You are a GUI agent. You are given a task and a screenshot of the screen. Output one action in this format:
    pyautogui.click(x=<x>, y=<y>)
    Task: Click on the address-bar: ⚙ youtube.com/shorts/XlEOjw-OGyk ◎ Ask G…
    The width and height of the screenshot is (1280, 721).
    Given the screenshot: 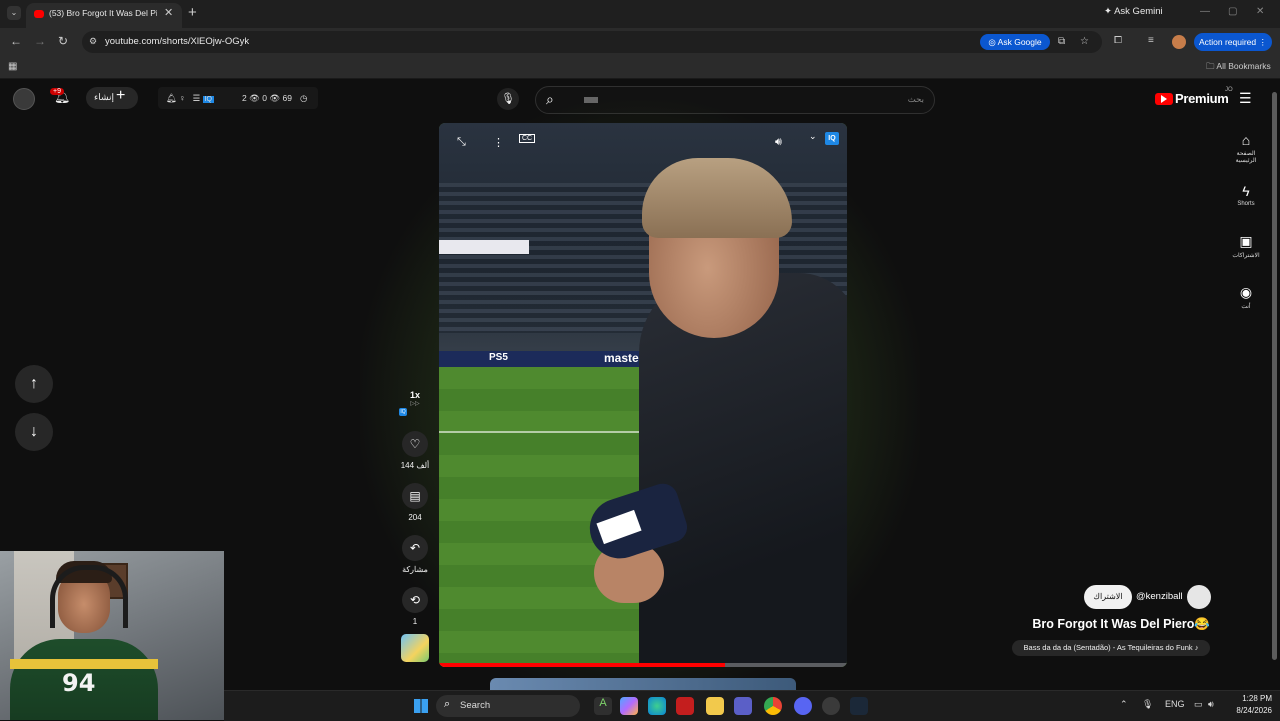 What is the action you would take?
    pyautogui.click(x=592, y=42)
    